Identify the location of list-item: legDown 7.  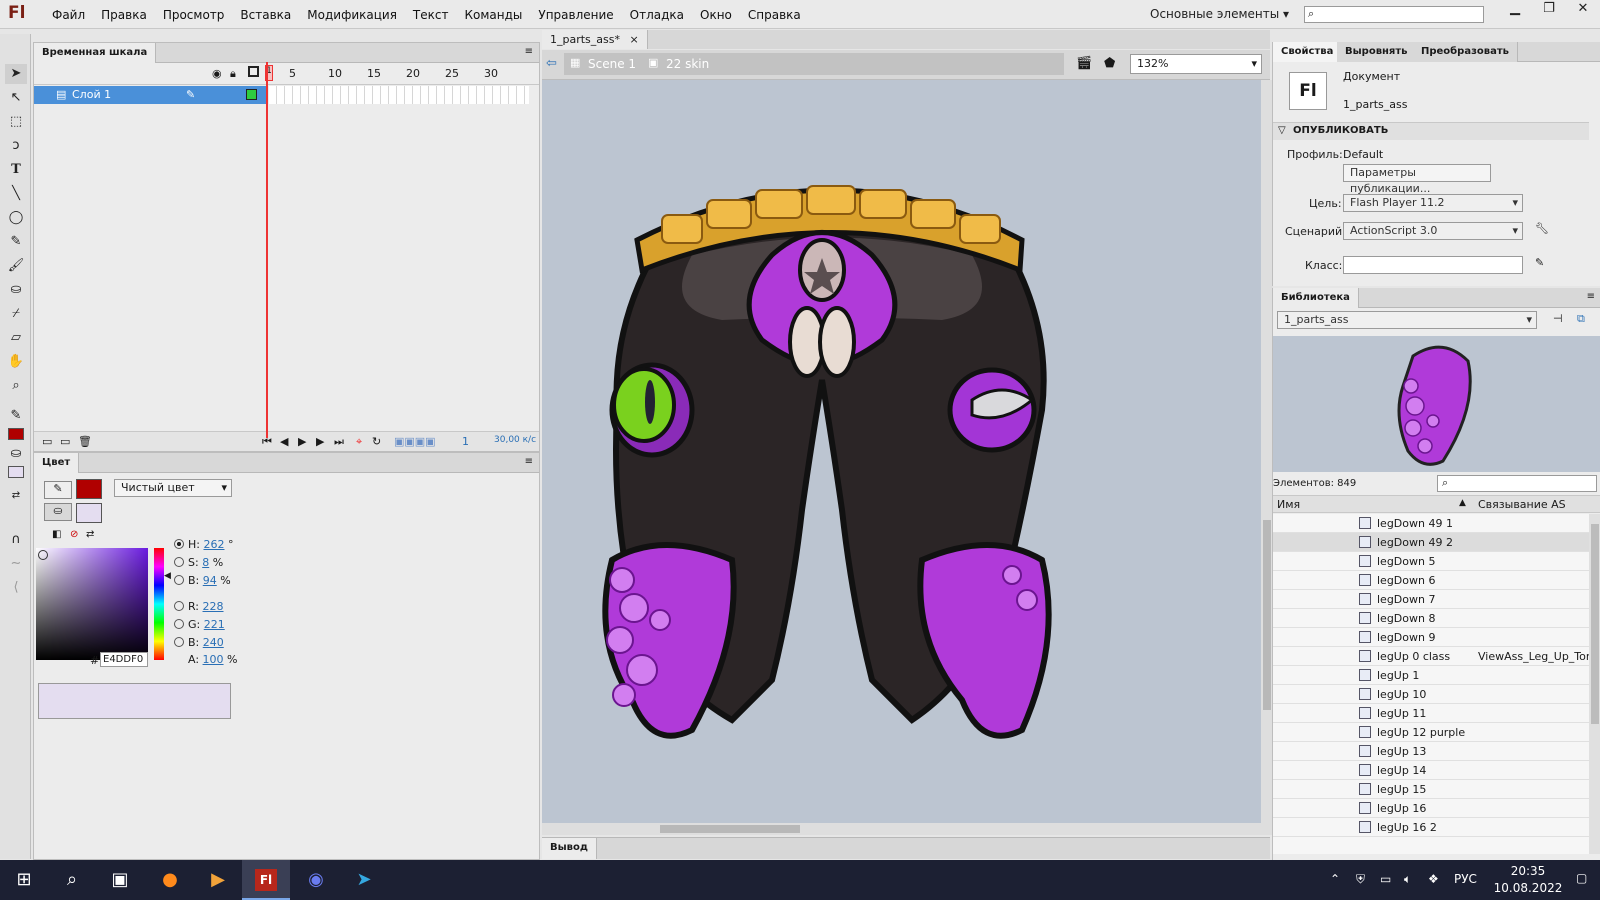
(1431, 599).